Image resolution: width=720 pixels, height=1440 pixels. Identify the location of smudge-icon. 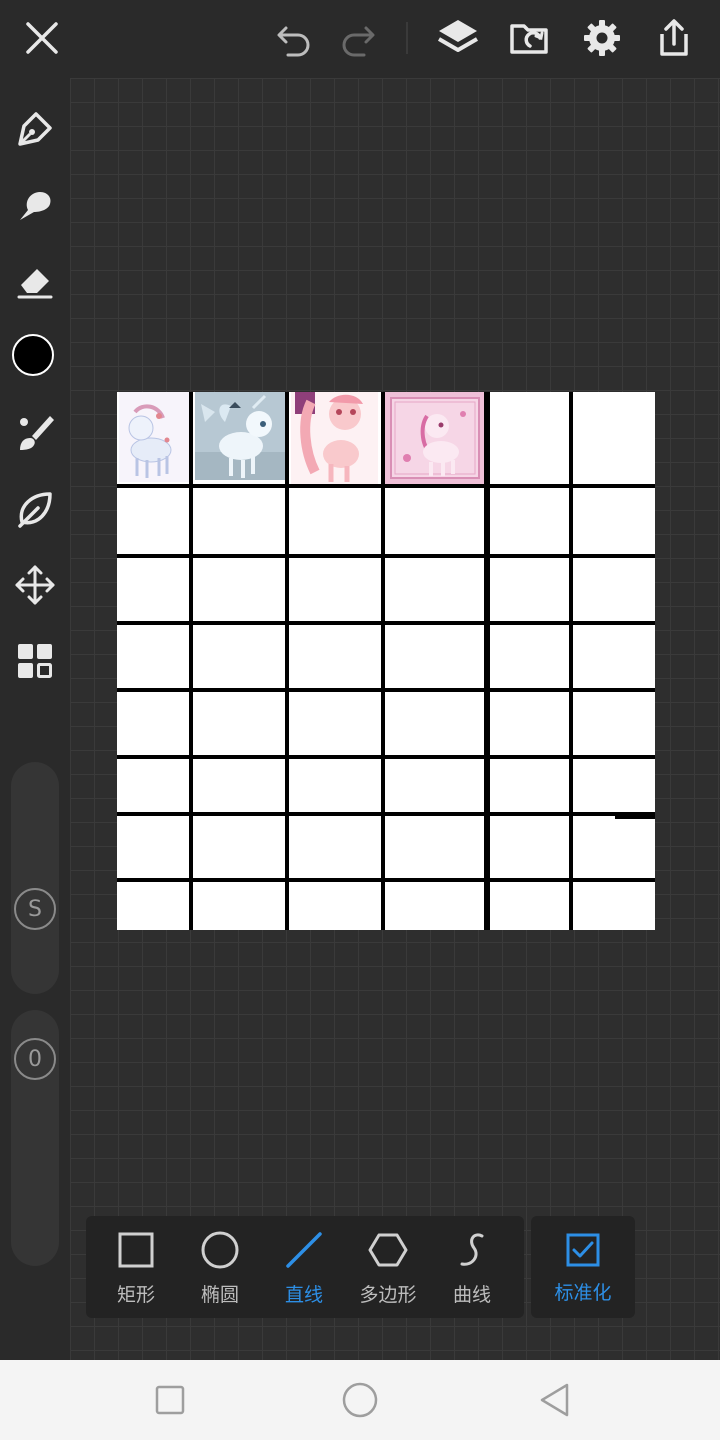
(35, 206).